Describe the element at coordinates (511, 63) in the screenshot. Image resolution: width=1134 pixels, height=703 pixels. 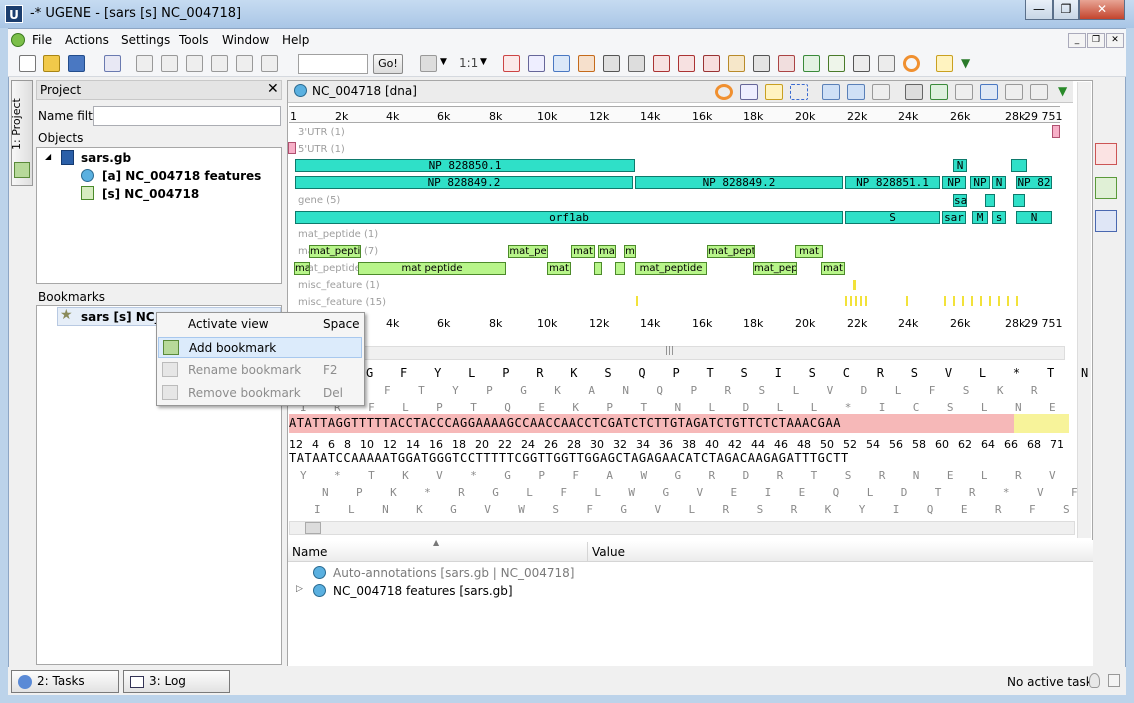
I see `find-pattern-icon` at that location.